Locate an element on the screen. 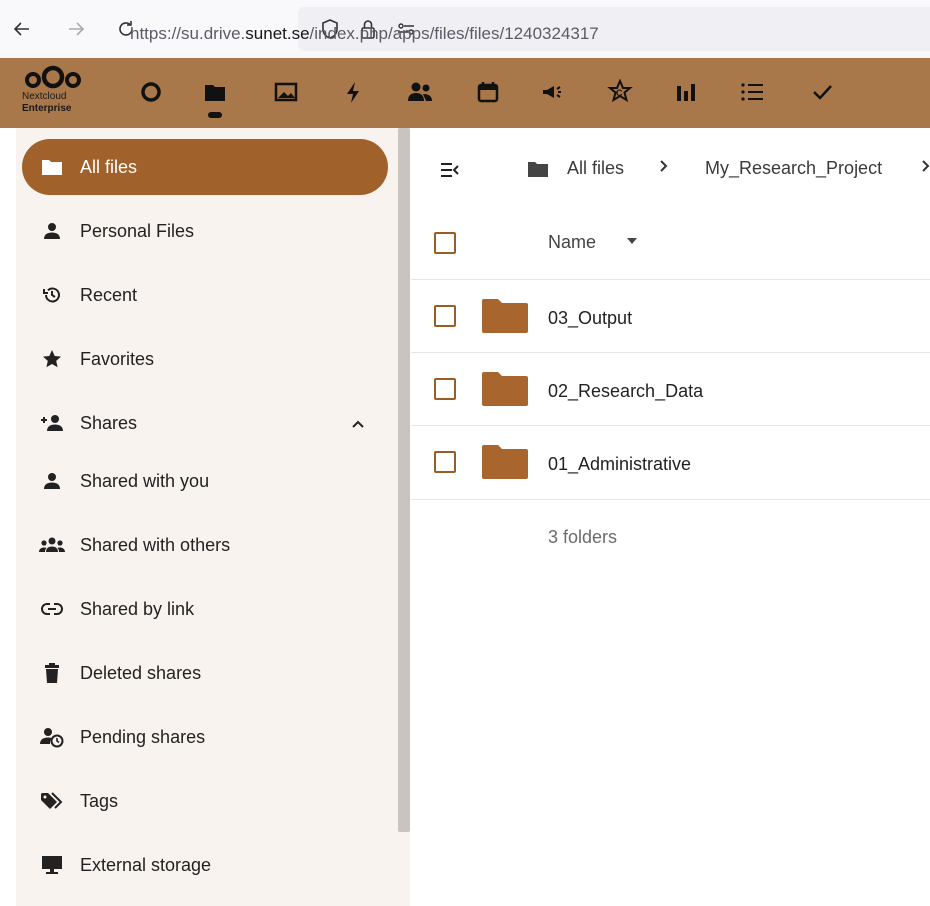 This screenshot has width=930, height=906. sidebar-item-tags: Tags is located at coordinates (205, 801).